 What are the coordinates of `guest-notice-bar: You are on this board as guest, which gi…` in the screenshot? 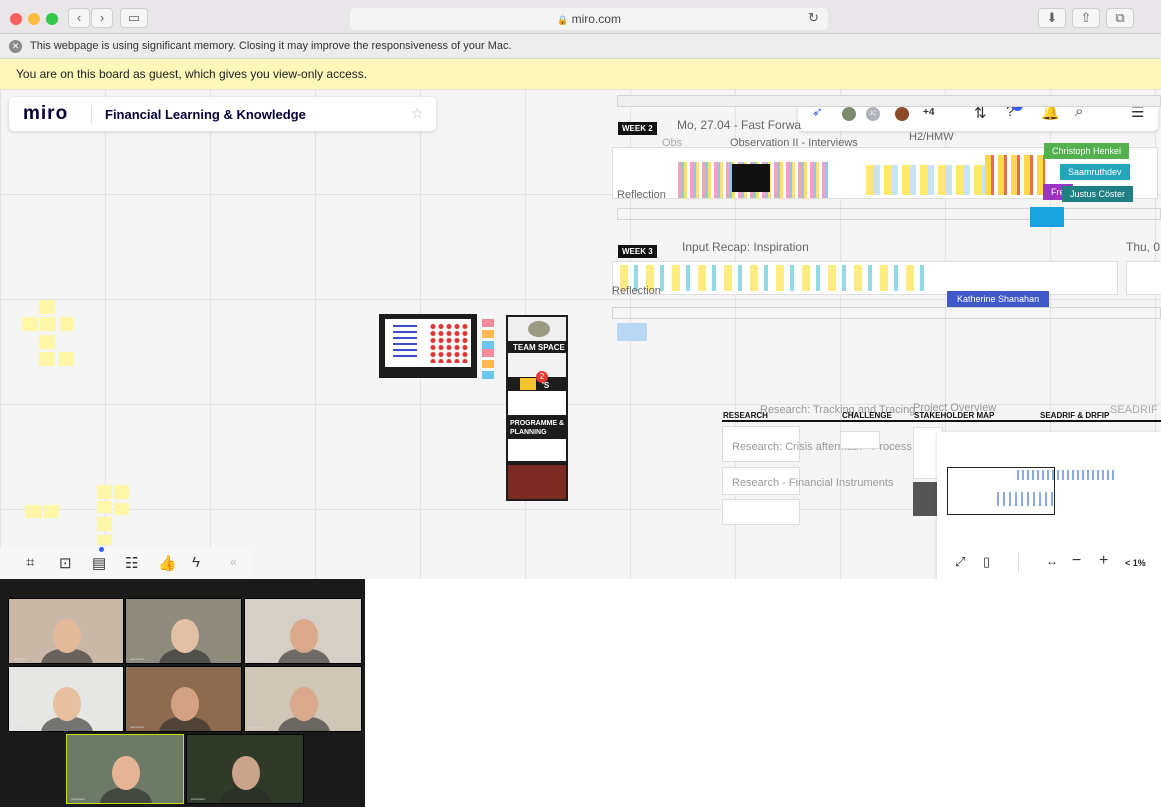 It's located at (580, 74).